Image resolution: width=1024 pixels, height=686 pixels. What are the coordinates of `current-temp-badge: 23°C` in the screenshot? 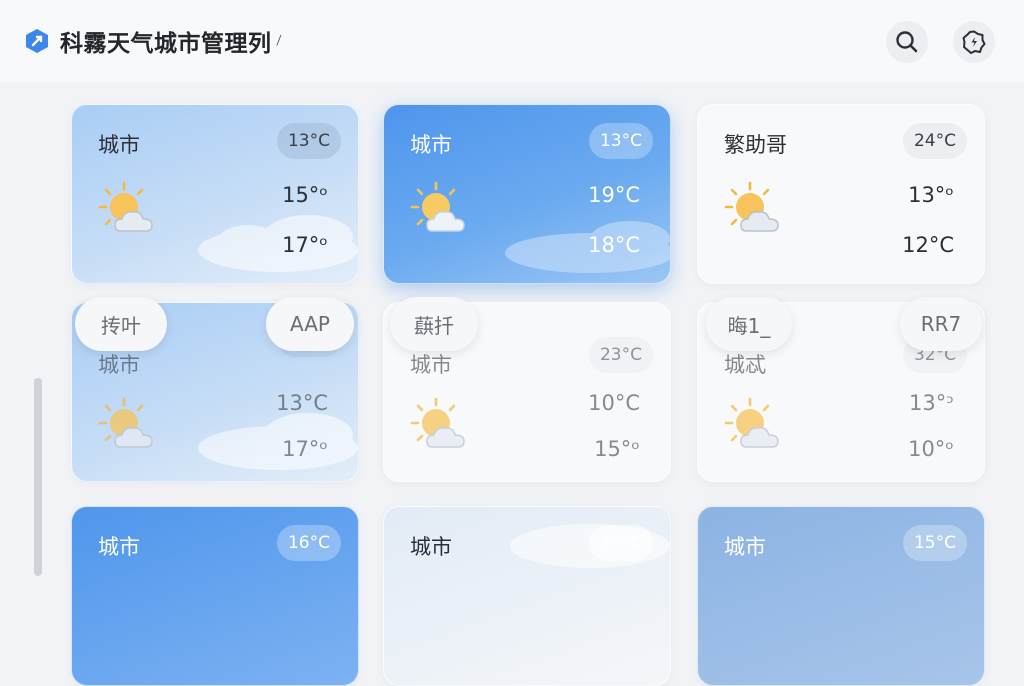 It's located at (620, 355).